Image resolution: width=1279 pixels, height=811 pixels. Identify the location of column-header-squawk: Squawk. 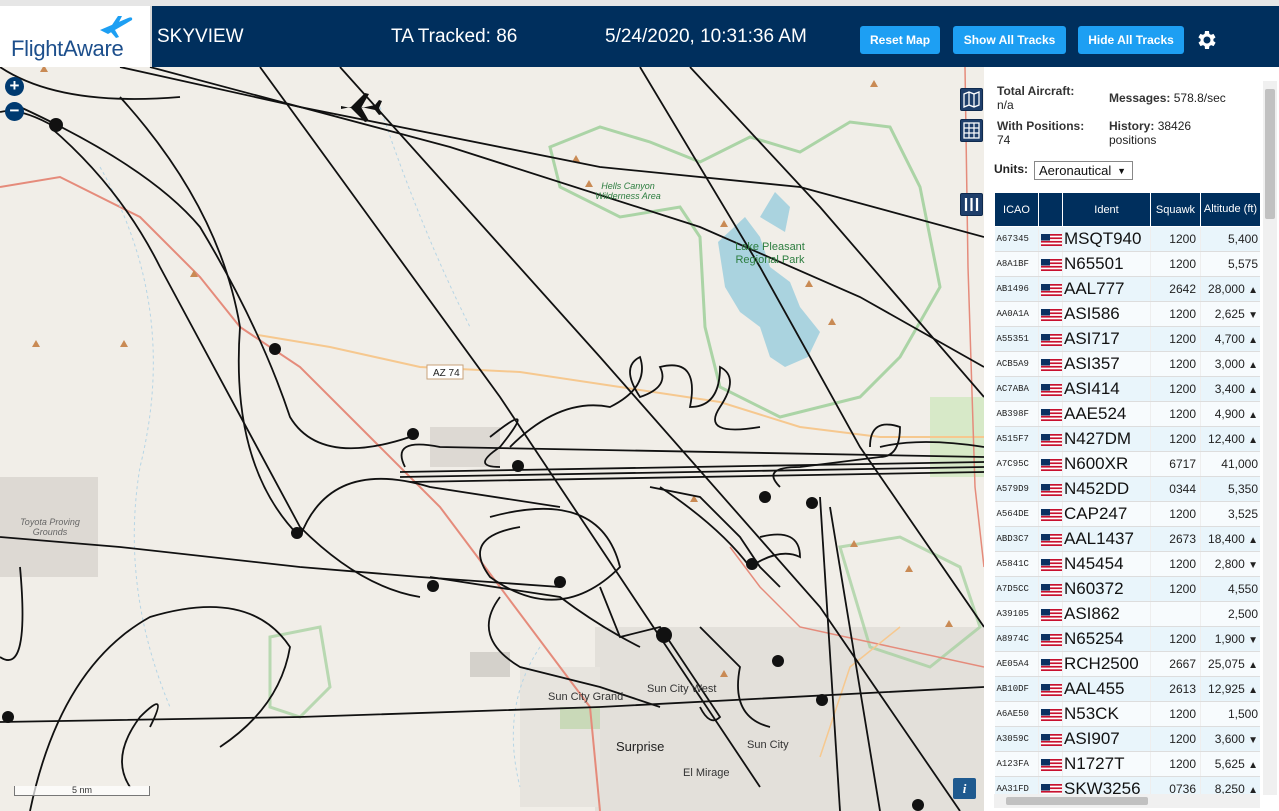
(1175, 209).